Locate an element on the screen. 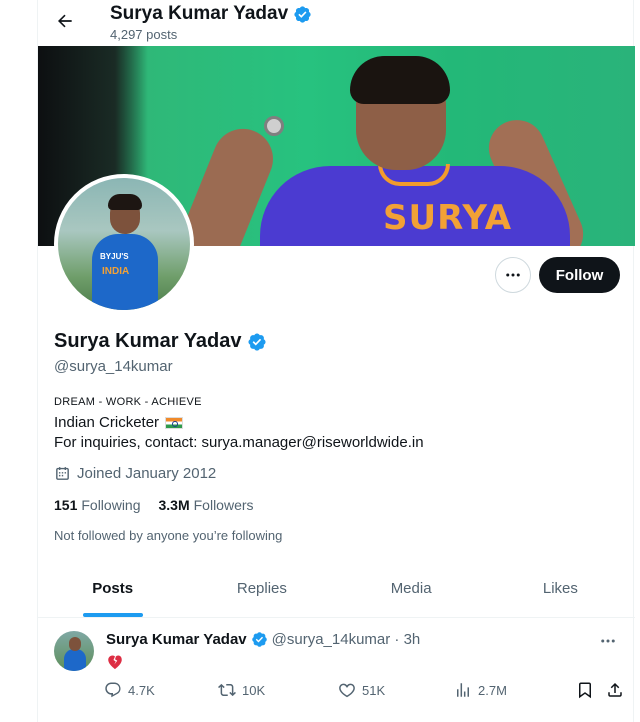  avatar-hair is located at coordinates (125, 202).